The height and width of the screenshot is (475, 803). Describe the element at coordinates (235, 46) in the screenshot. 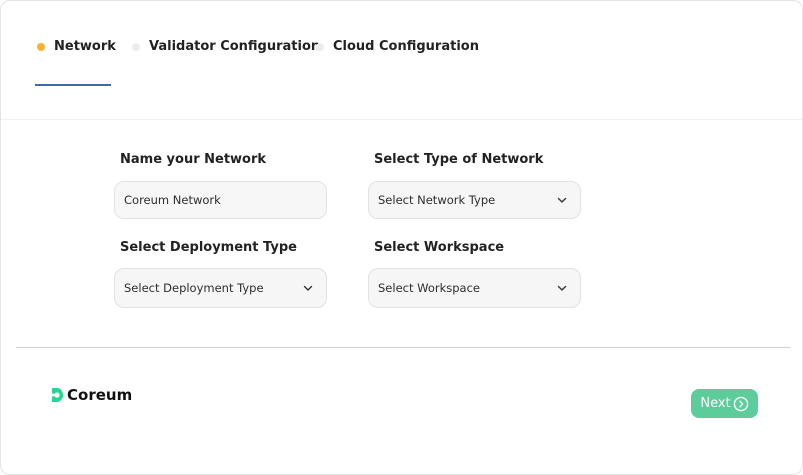

I see `tab-validator-configuration-label: Validator Configuration` at that location.